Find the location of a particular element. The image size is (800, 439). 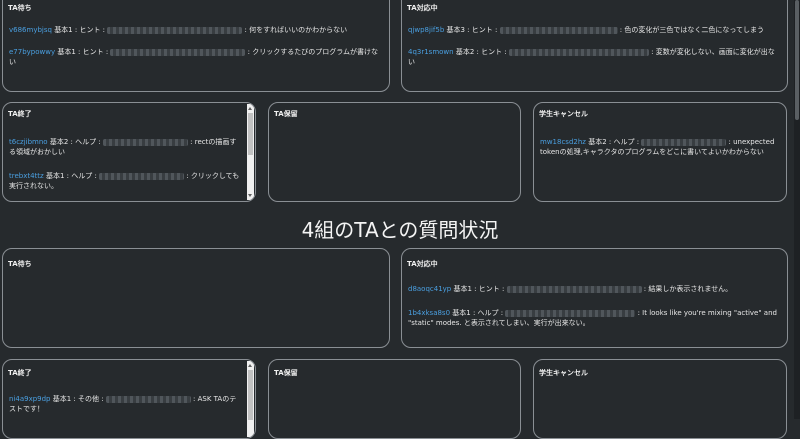

student-id-link: ni4a9xp9dp is located at coordinates (30, 399).